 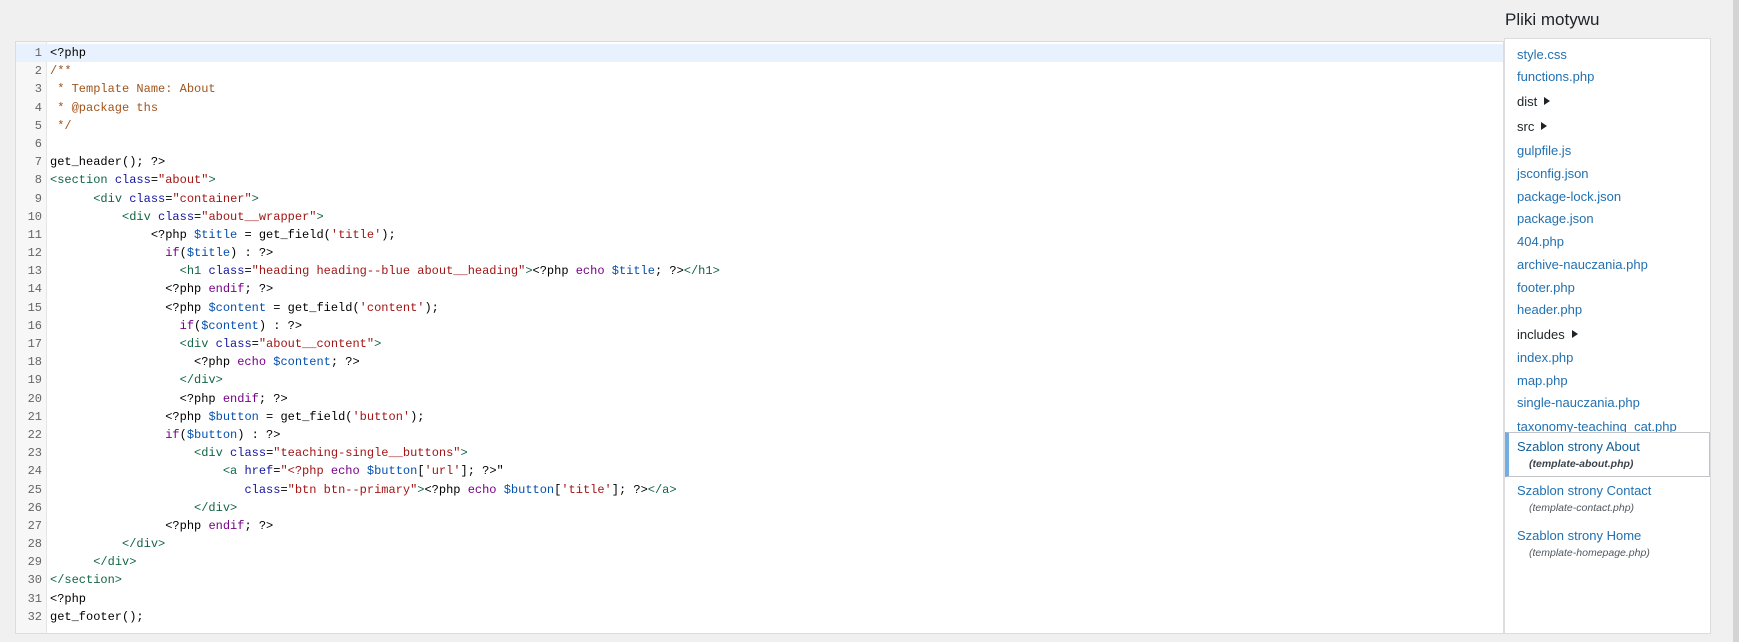 I want to click on code-line: 29 </div>, so click(x=759, y=562).